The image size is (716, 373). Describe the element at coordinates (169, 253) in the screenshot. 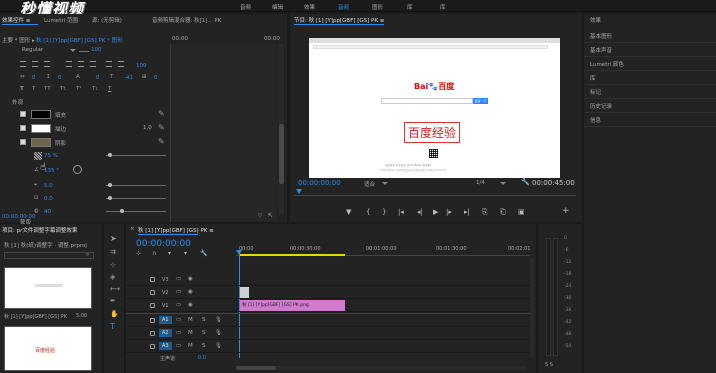

I see `add-marker-icon: ▾` at that location.